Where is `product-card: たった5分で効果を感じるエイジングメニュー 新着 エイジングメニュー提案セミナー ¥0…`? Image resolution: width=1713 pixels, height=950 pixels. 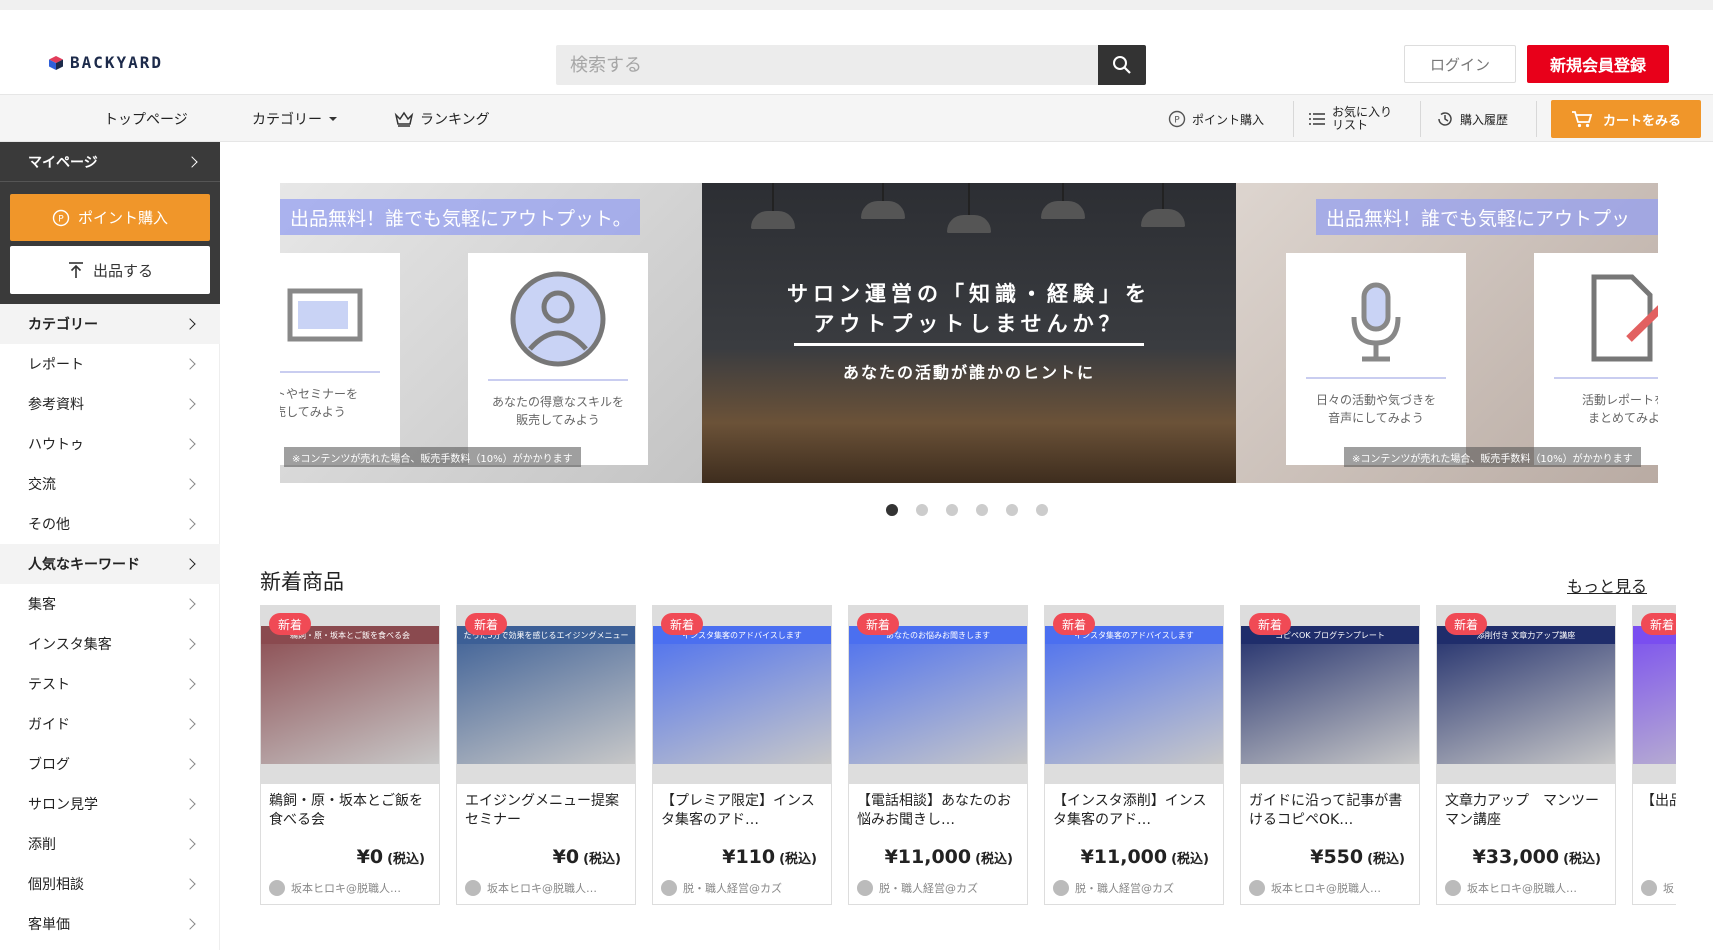 product-card: たった5分で効果を感じるエイジングメニュー 新着 エイジングメニュー提案セミナー ¥0… is located at coordinates (546, 755).